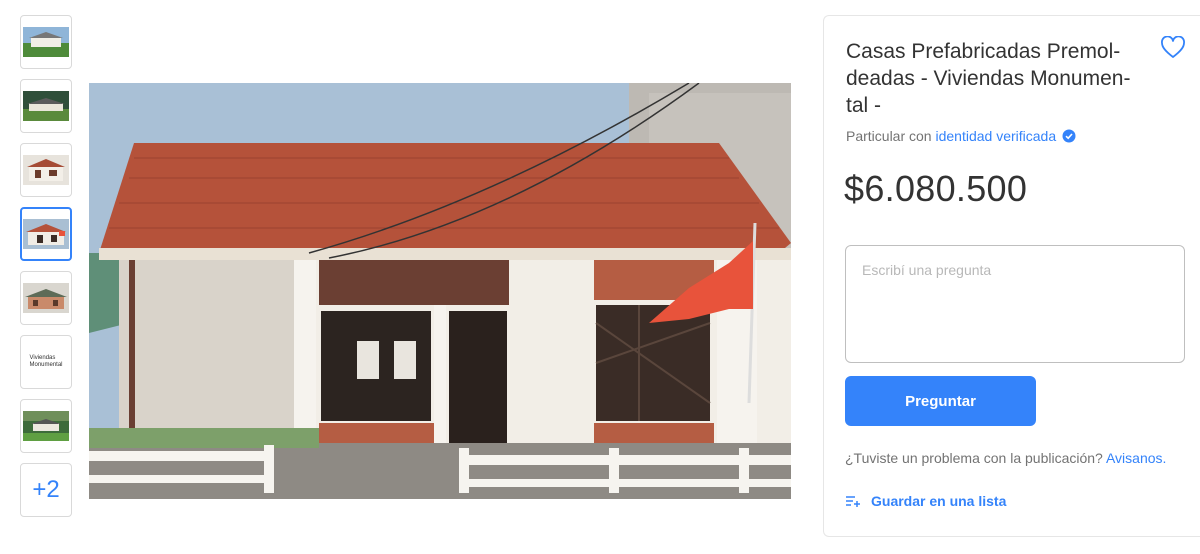 The height and width of the screenshot is (554, 1200). I want to click on thumbnail-gallery: Viviendas Monumental +2, so click(47, 271).